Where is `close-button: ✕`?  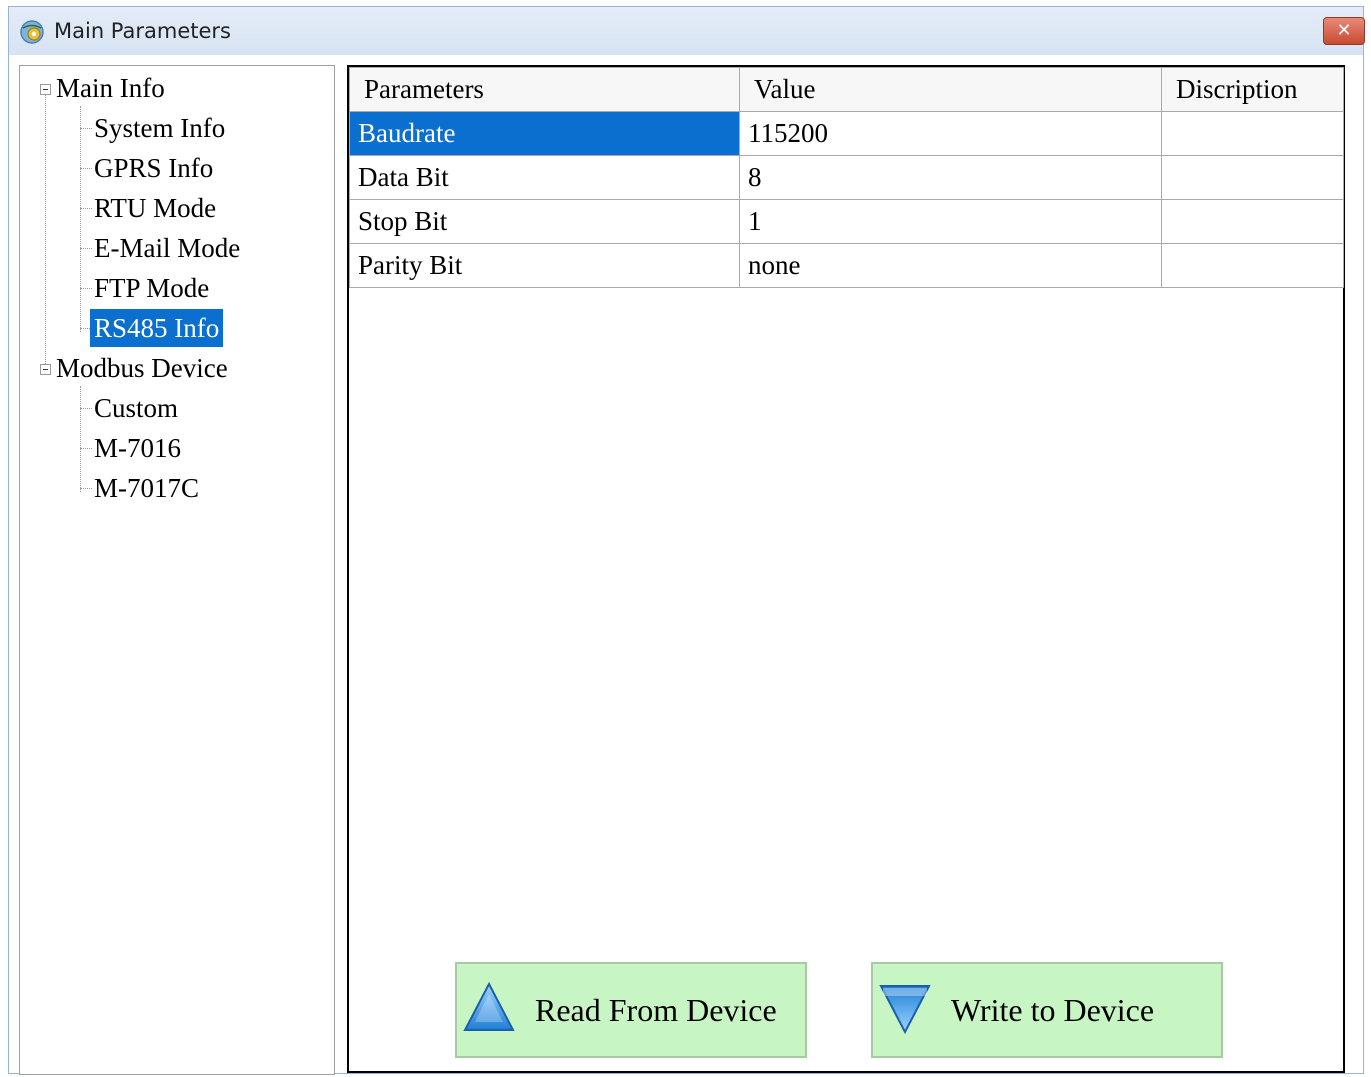 close-button: ✕ is located at coordinates (1344, 31).